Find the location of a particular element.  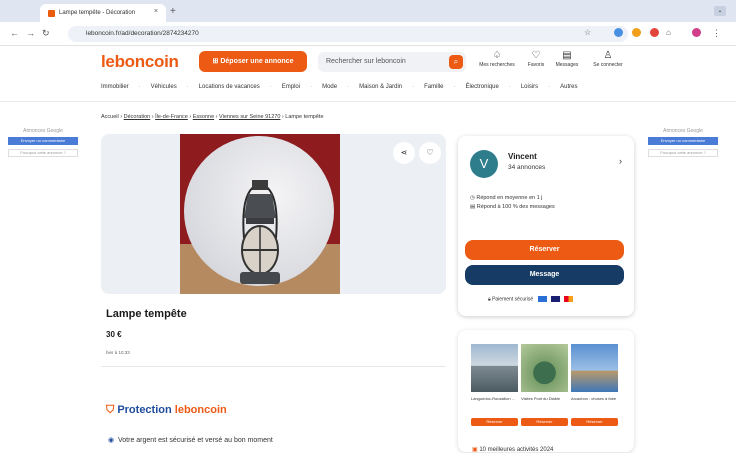

listing-title: Lampe tempête is located at coordinates (146, 314).